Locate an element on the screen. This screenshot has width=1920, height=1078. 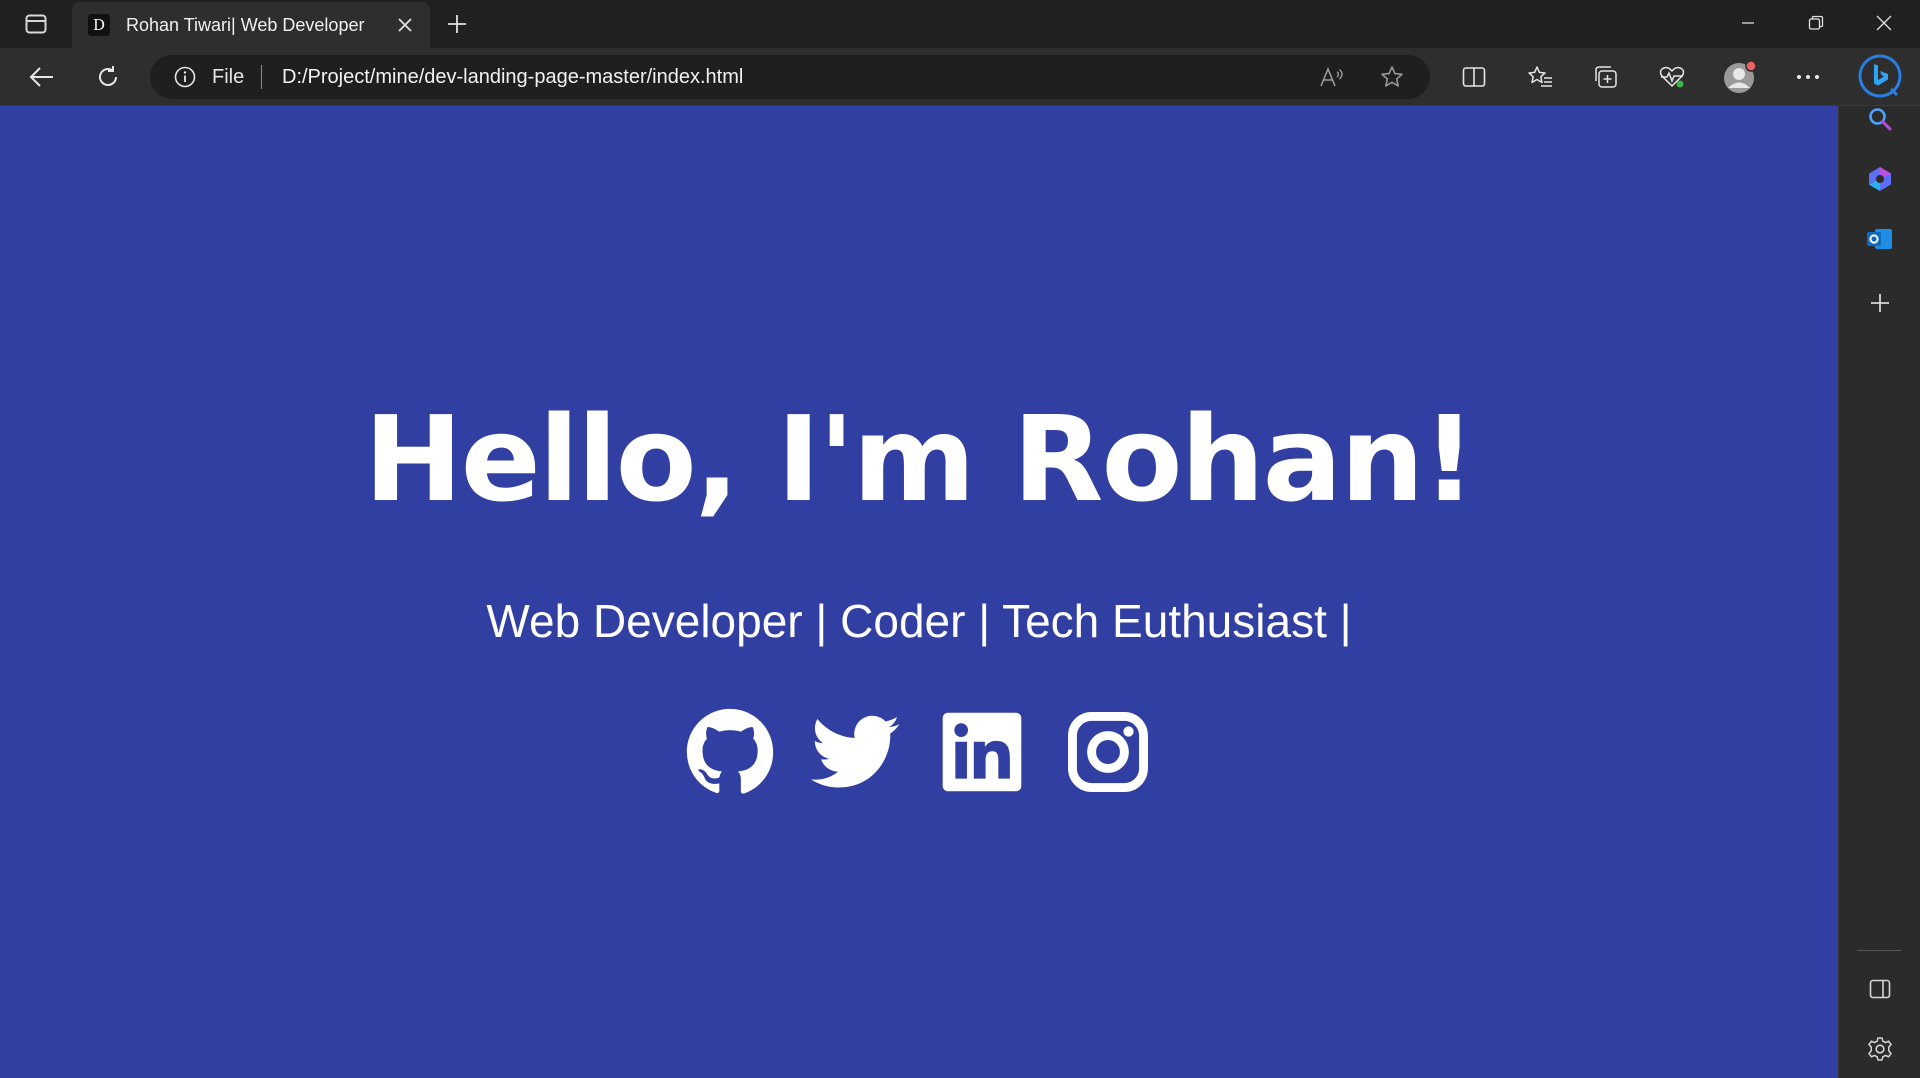
avatar-icon is located at coordinates (1740, 76).